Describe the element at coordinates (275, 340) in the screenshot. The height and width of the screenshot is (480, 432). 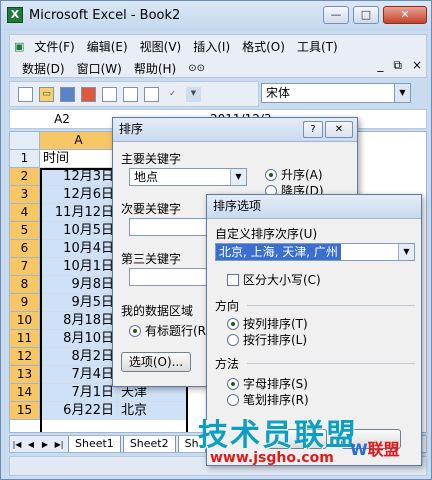
I see `by-row-label: 按行排序(L)` at that location.